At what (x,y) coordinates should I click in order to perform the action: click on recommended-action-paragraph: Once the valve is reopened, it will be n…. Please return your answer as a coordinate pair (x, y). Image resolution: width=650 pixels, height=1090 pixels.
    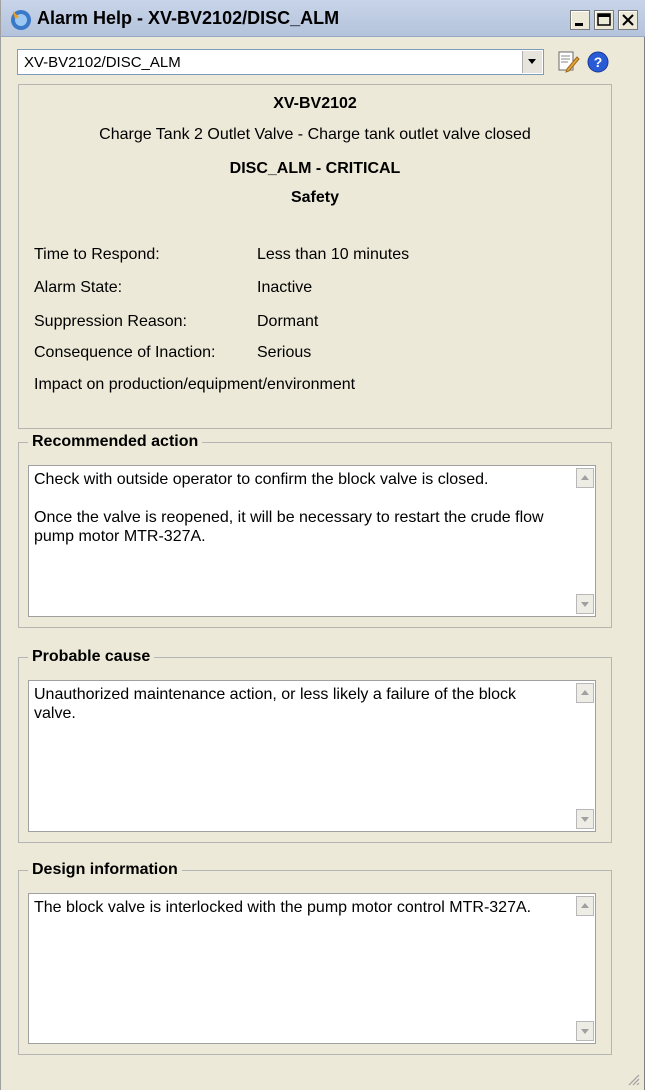
    Looking at the image, I should click on (289, 527).